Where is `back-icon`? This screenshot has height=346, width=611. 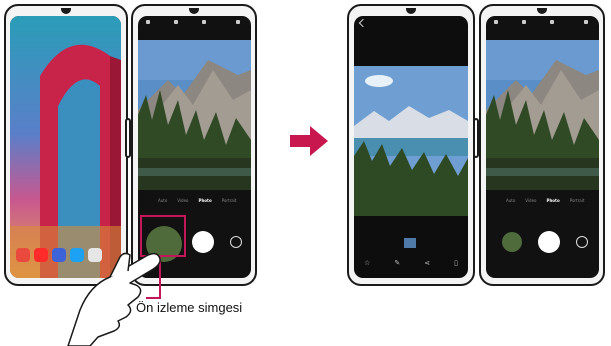
back-icon is located at coordinates (363, 23).